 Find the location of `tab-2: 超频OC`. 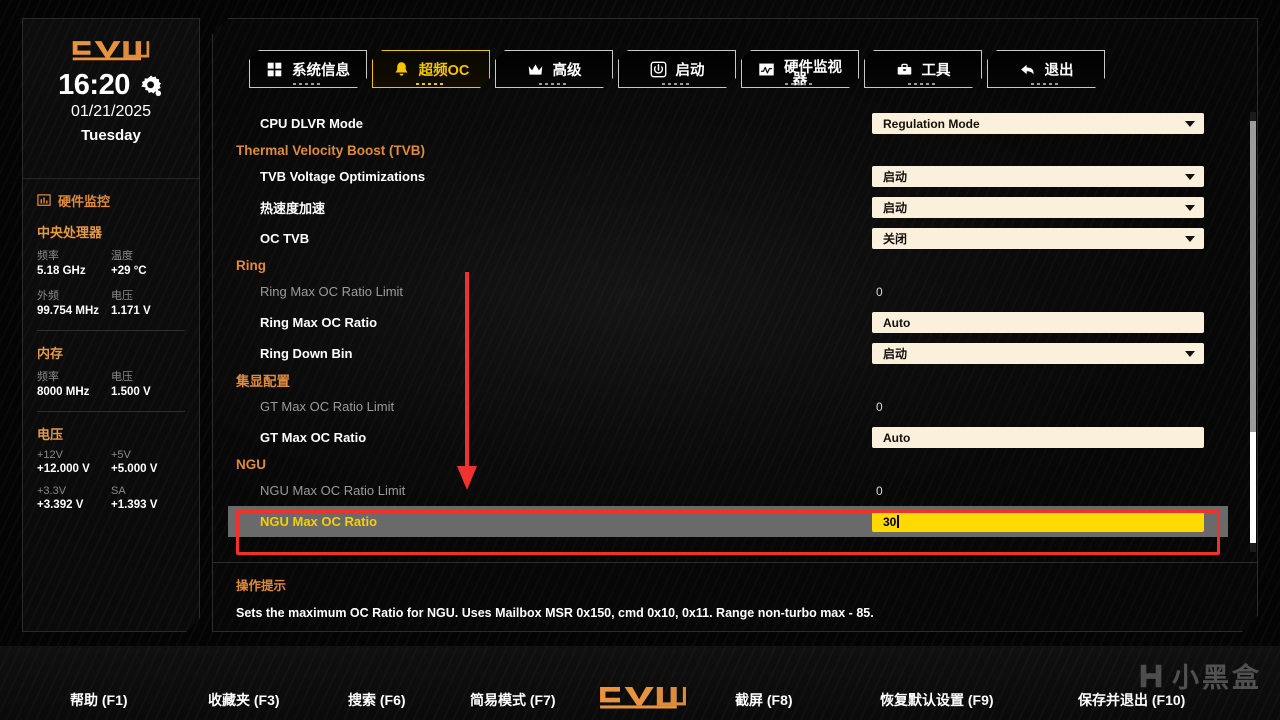

tab-2: 超频OC is located at coordinates (431, 69).